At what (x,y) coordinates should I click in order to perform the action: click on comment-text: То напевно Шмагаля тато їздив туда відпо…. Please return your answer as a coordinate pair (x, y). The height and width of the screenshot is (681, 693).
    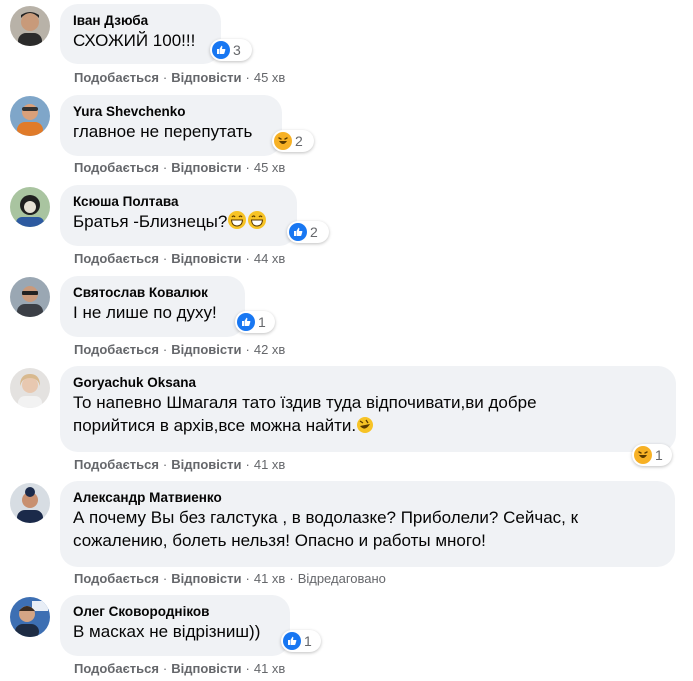
    Looking at the image, I should click on (333, 415).